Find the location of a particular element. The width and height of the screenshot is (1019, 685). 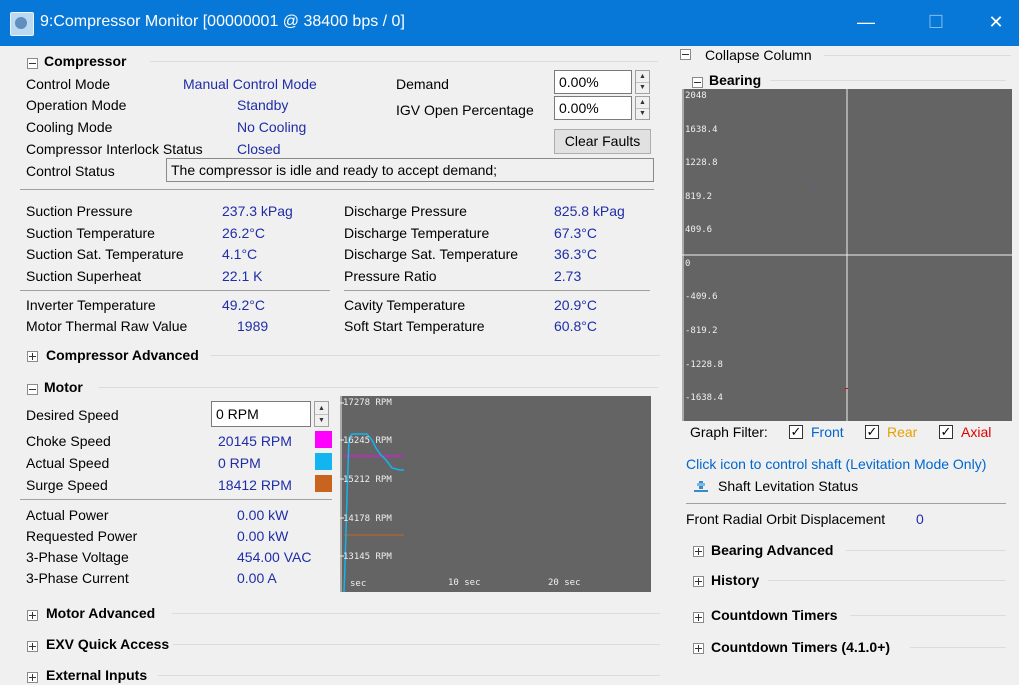

inverter-temp-value: 49.2°C is located at coordinates (243, 305).